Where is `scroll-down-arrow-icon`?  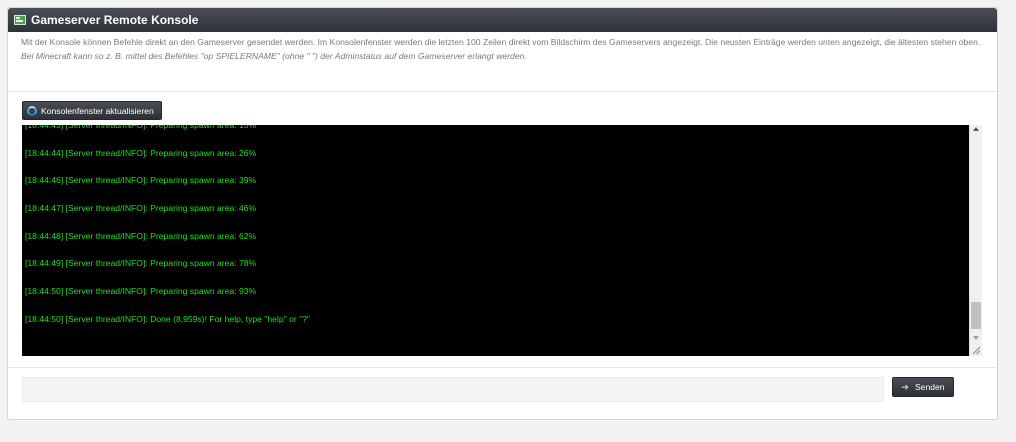 scroll-down-arrow-icon is located at coordinates (976, 338).